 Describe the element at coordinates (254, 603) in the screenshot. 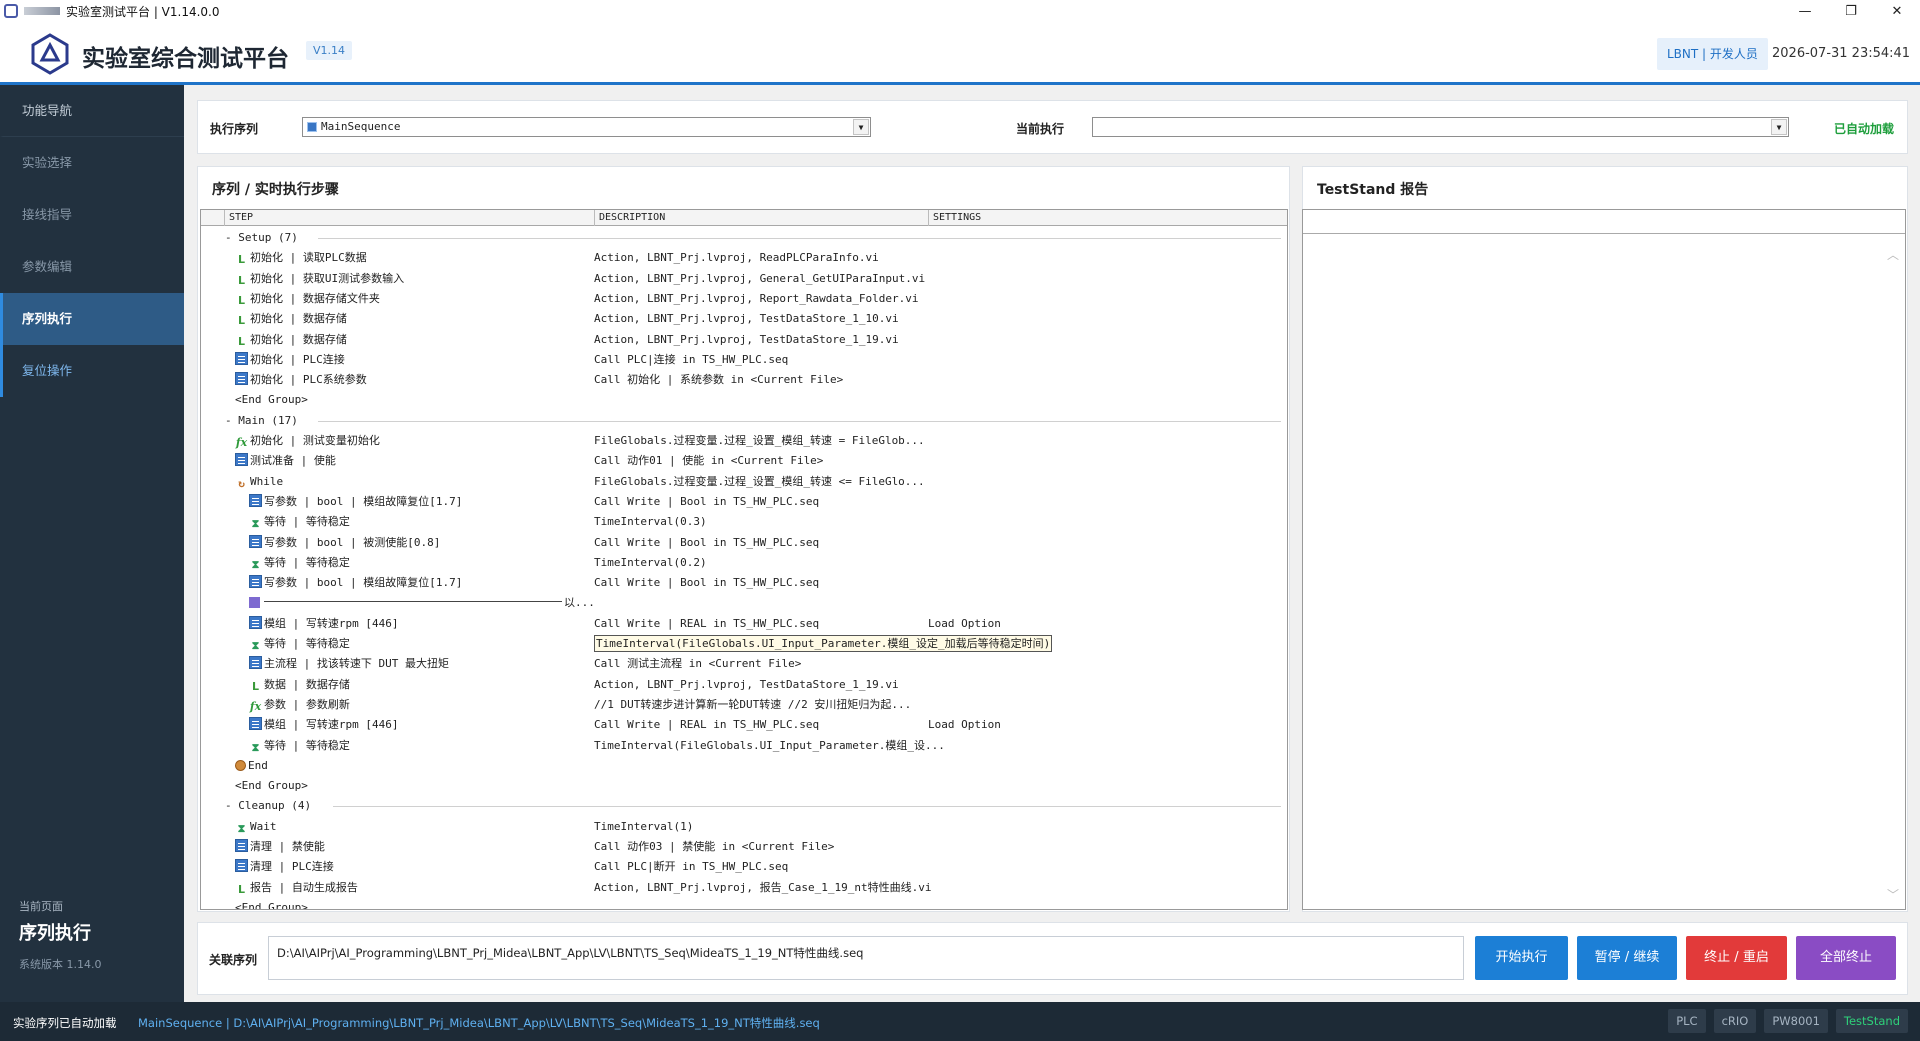

I see `label-icon` at that location.